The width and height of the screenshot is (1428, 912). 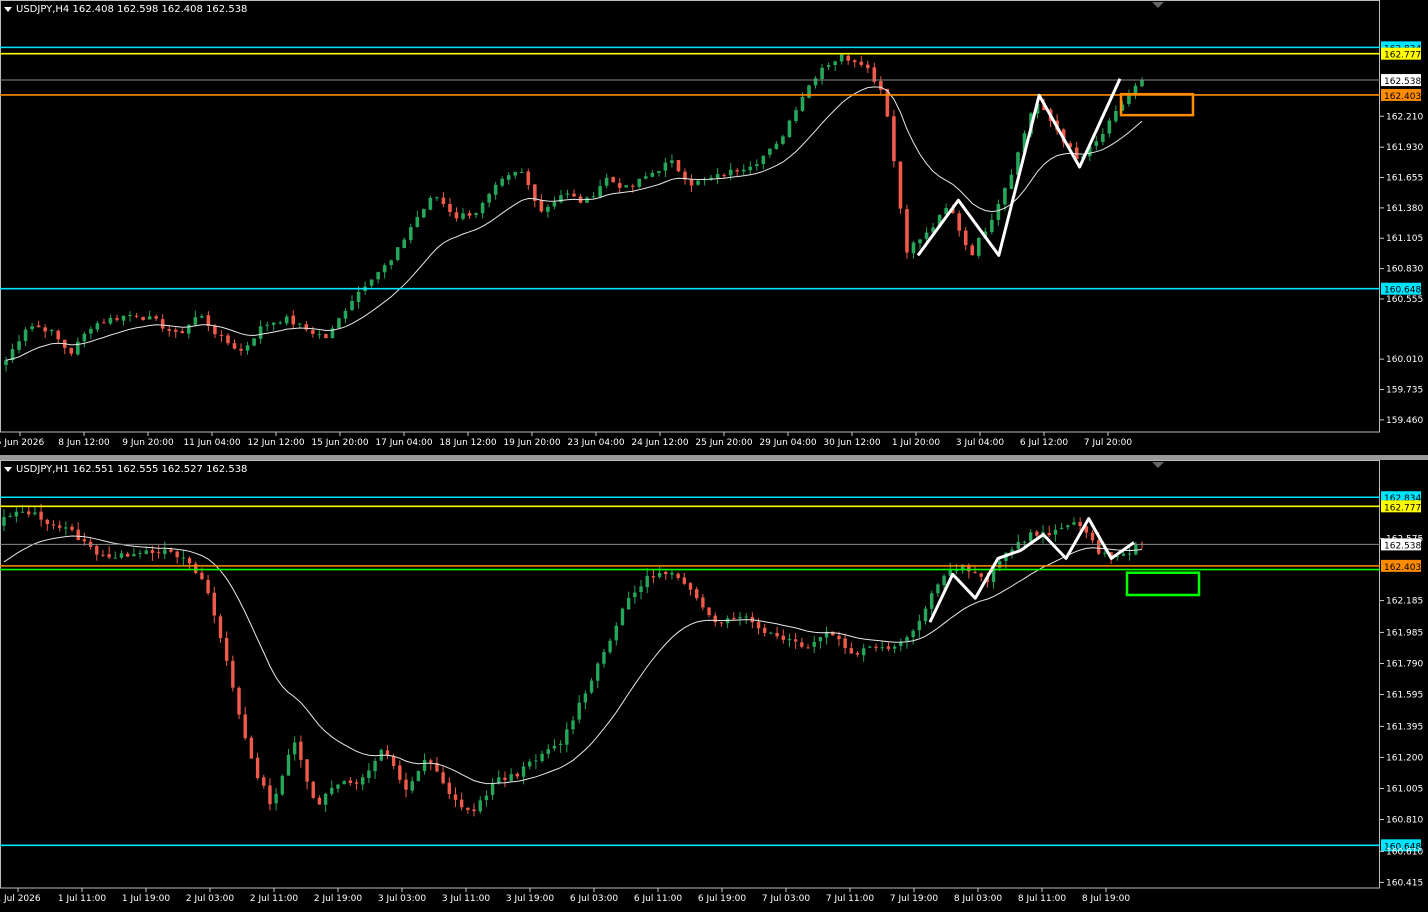 What do you see at coordinates (1404, 360) in the screenshot?
I see `price-tick-label: 160.010` at bounding box center [1404, 360].